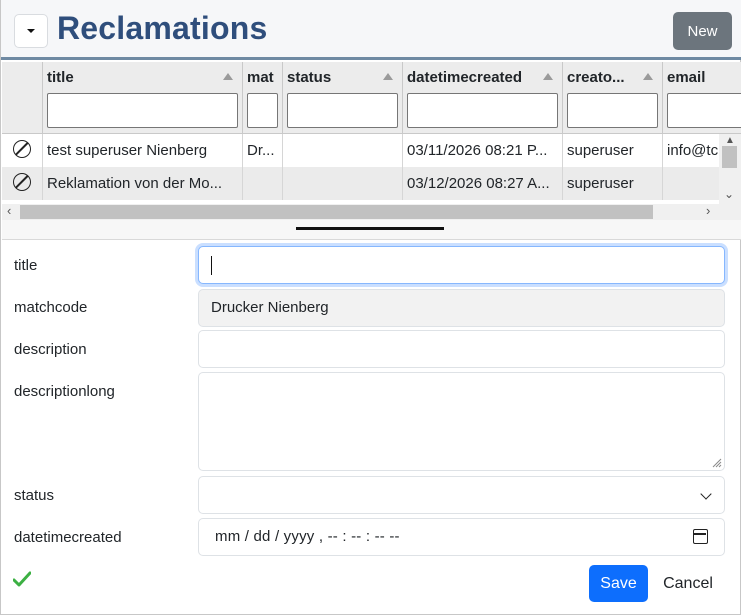 This screenshot has height=615, width=741. I want to click on horizontal-scrollbar: ‹ ›, so click(371, 211).